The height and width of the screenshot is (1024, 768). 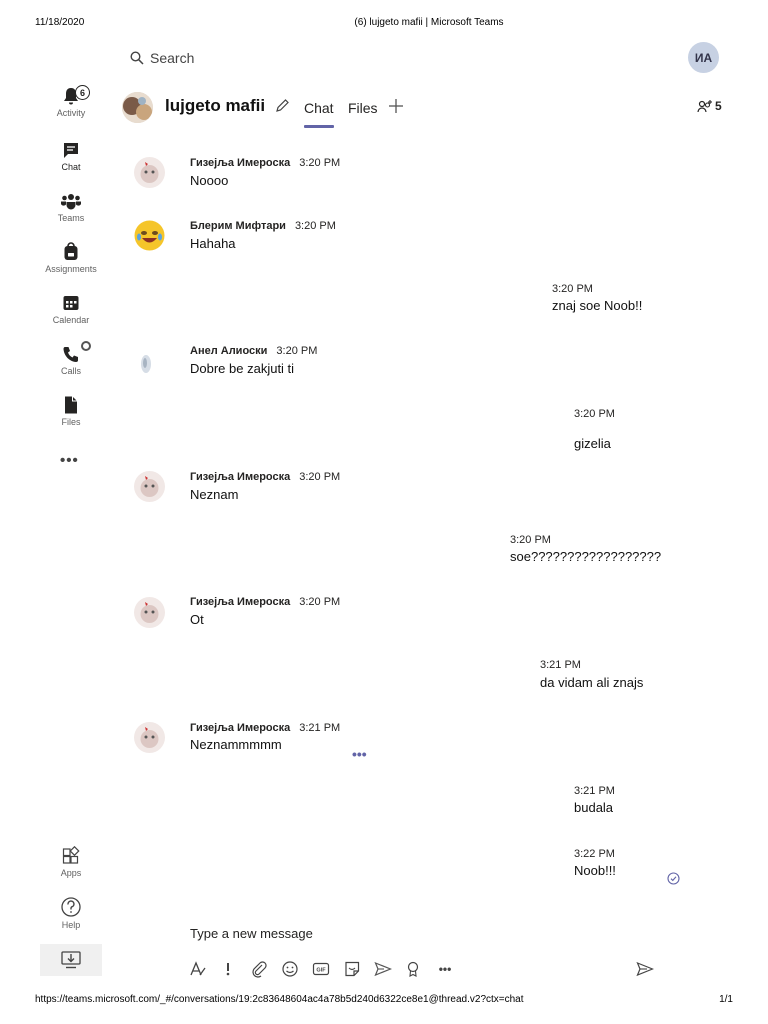 What do you see at coordinates (70, 354) in the screenshot?
I see `phone-icon` at bounding box center [70, 354].